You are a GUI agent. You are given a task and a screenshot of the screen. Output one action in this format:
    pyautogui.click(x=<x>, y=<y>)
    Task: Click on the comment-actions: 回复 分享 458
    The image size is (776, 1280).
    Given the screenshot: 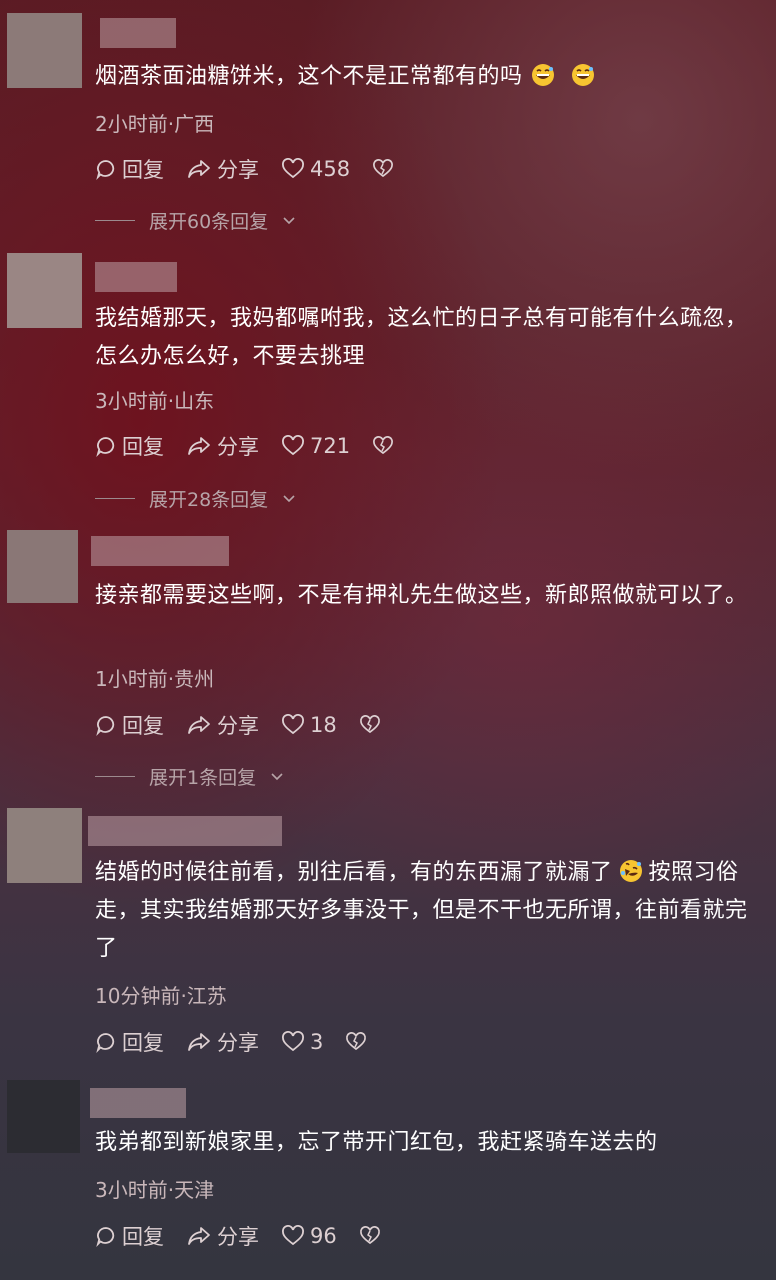 What is the action you would take?
    pyautogui.click(x=244, y=169)
    